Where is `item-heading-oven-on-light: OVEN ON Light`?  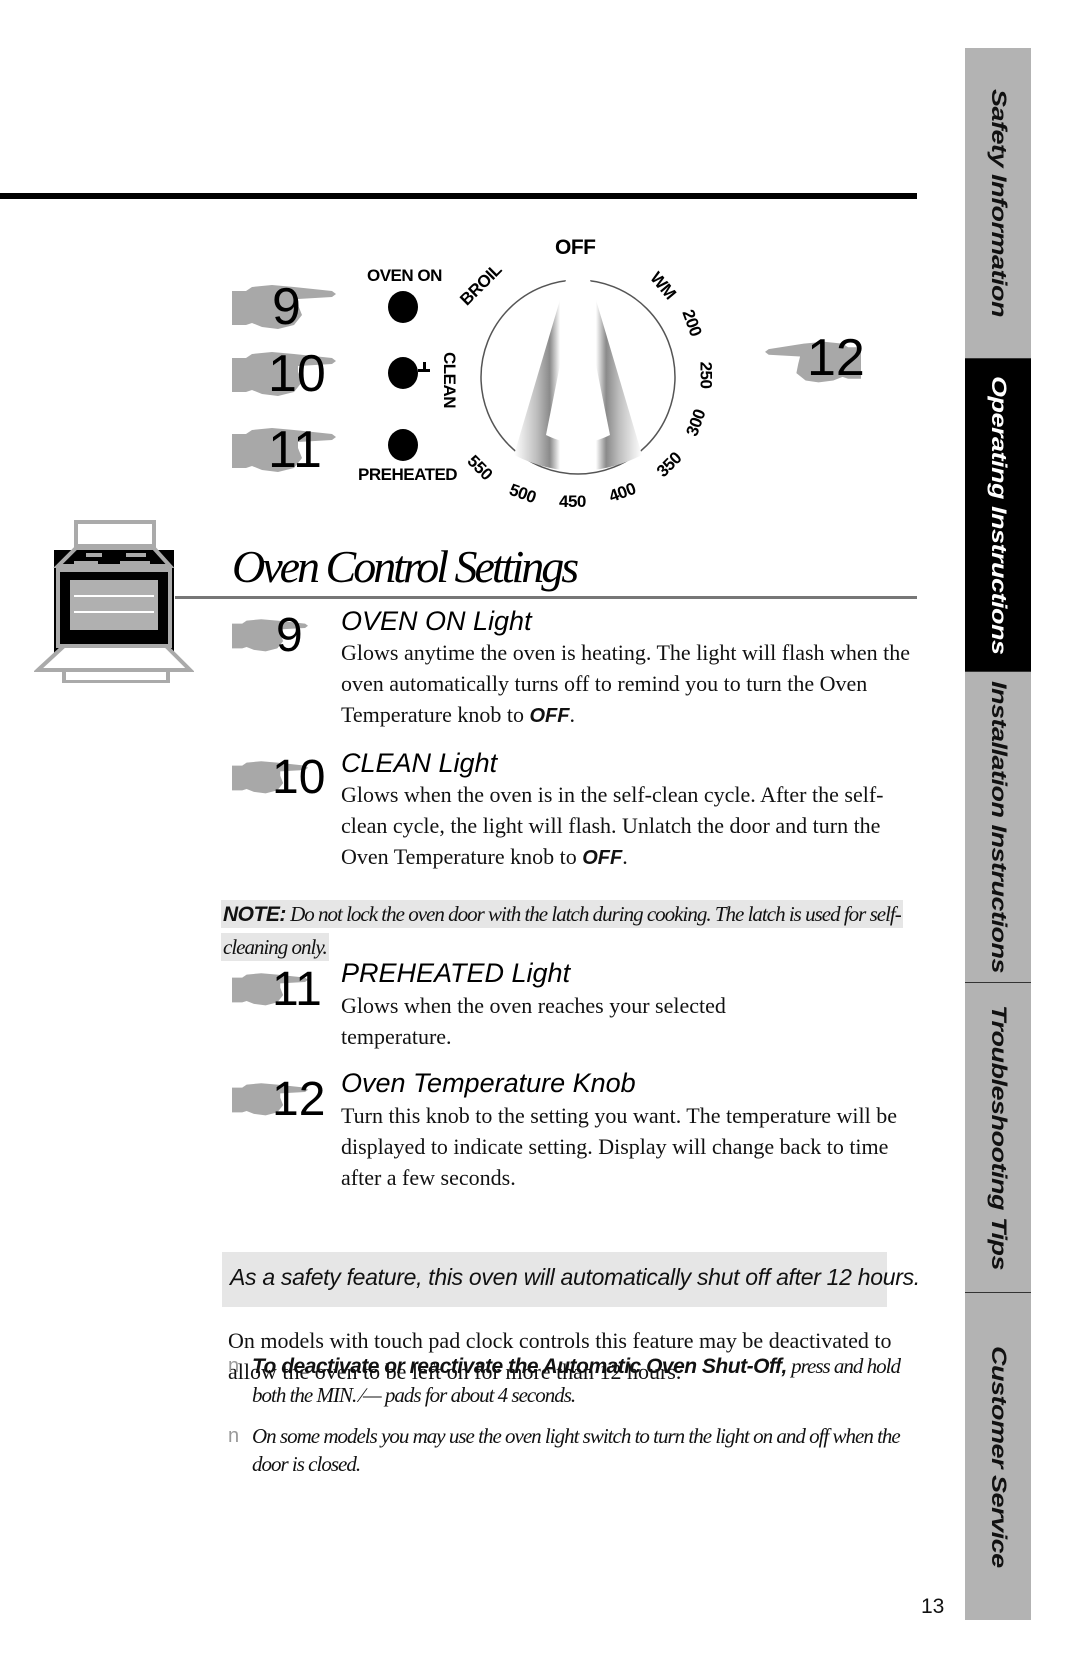 item-heading-oven-on-light: OVEN ON Light is located at coordinates (436, 621).